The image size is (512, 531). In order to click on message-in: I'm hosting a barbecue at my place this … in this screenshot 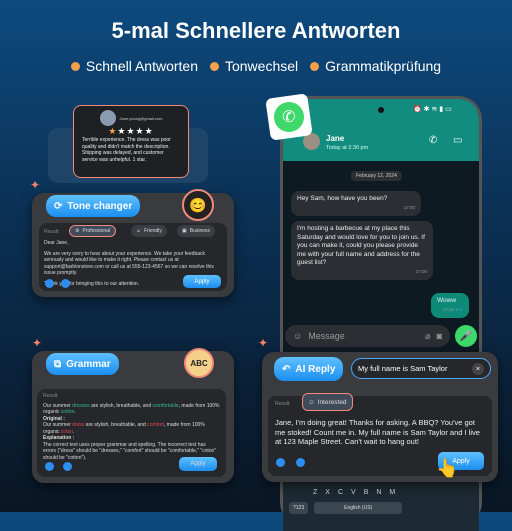, I will do `click(362, 250)`.